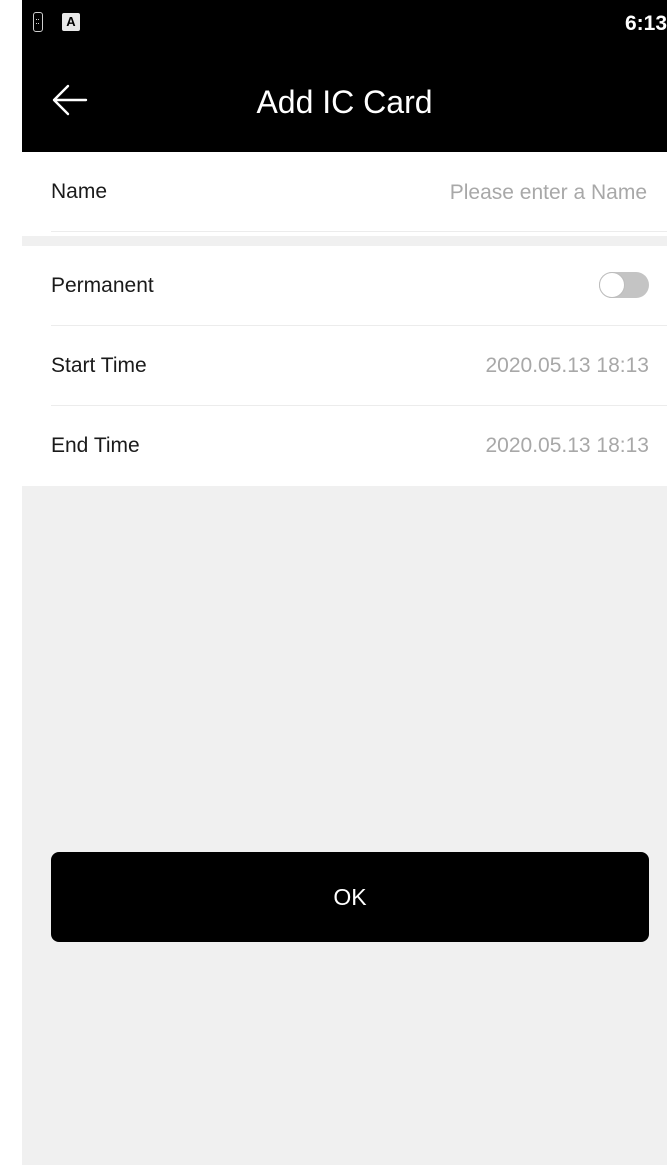  I want to click on end-time-row: End Time 2020.05.13 18:13, so click(344, 446).